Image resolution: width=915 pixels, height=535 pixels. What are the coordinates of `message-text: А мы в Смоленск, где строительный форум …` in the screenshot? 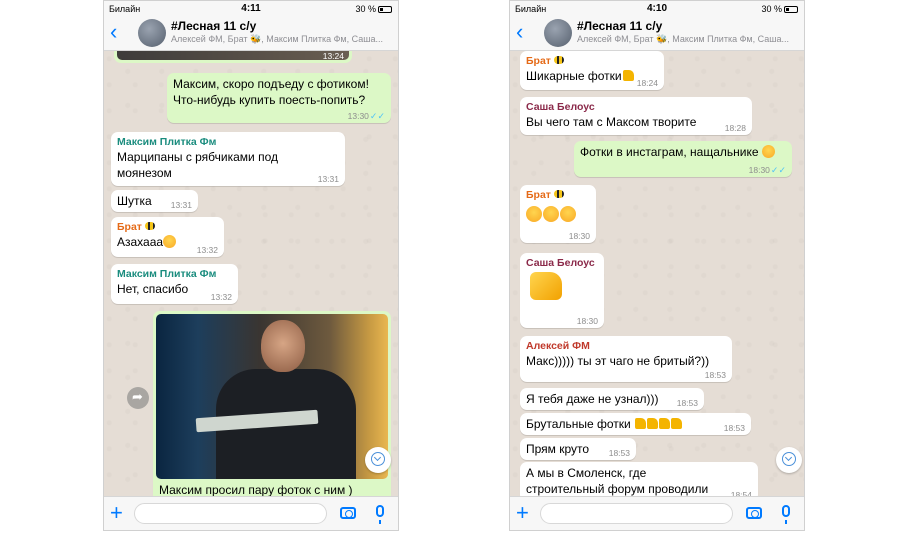 It's located at (617, 481).